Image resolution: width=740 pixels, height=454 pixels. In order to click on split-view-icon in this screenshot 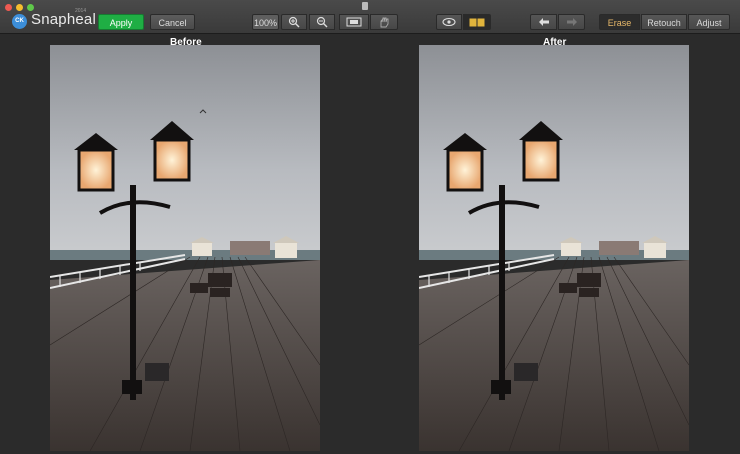, I will do `click(477, 22)`.